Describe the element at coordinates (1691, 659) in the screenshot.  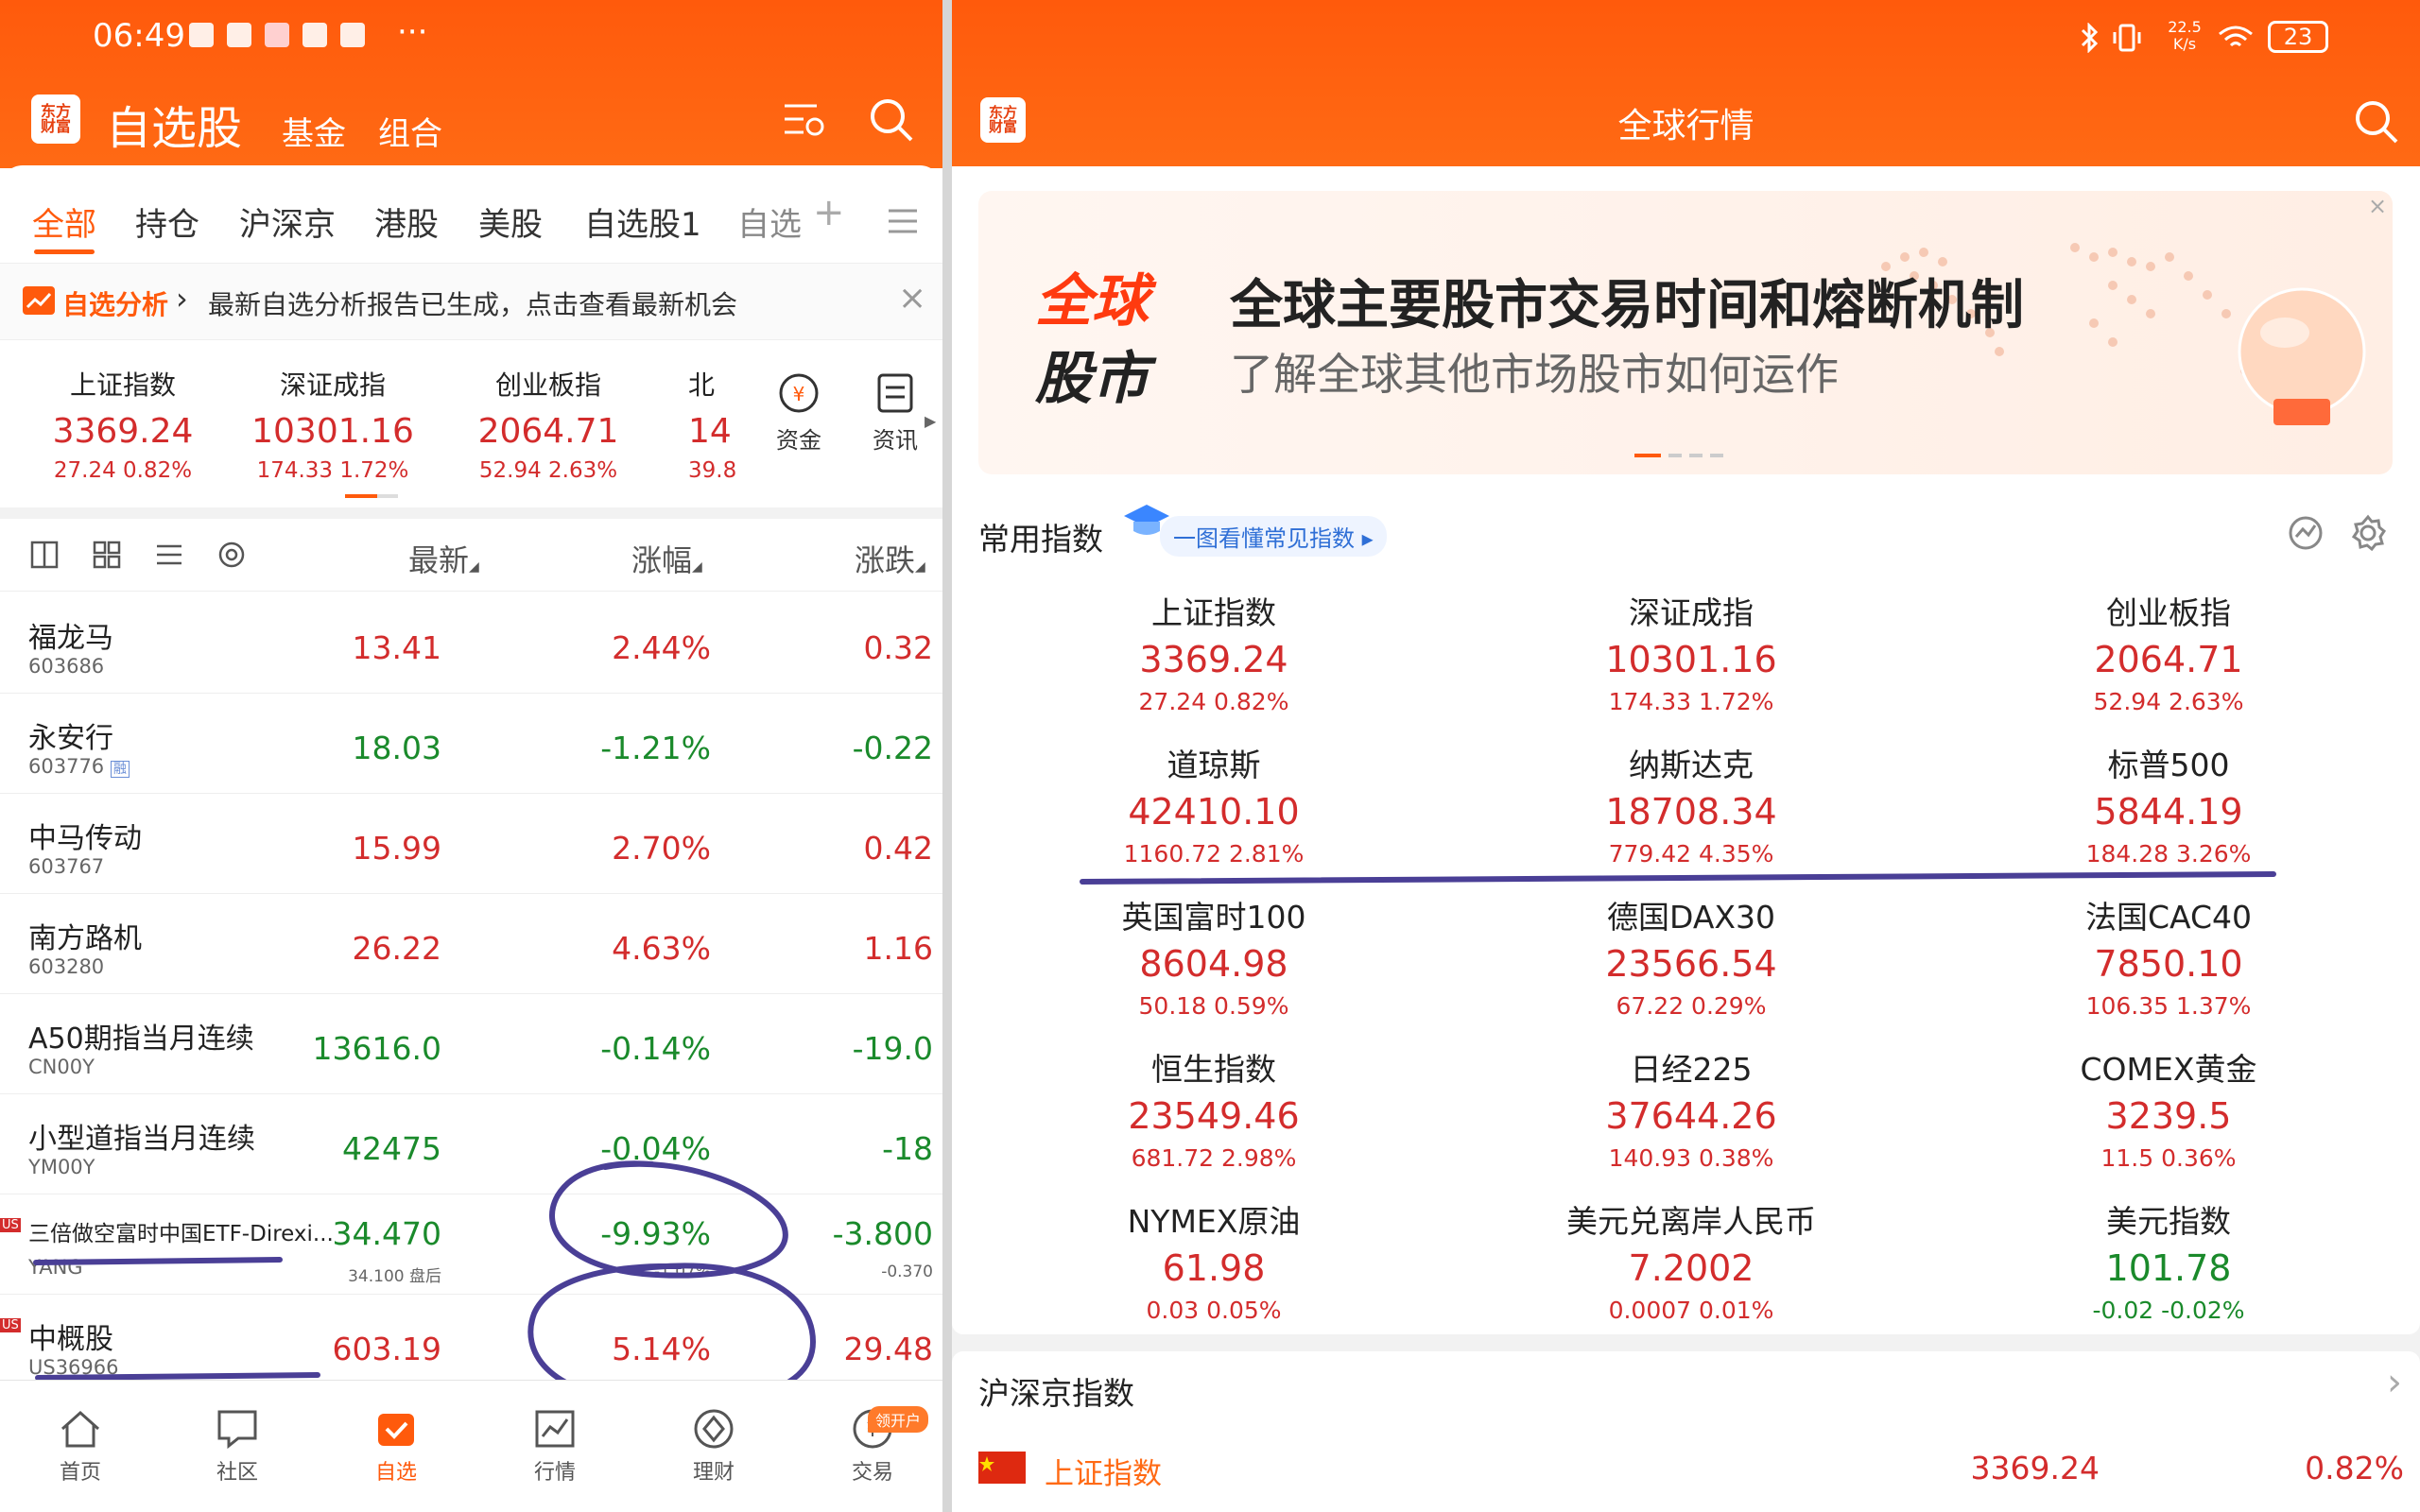
I see `index-value: 10301.16` at that location.